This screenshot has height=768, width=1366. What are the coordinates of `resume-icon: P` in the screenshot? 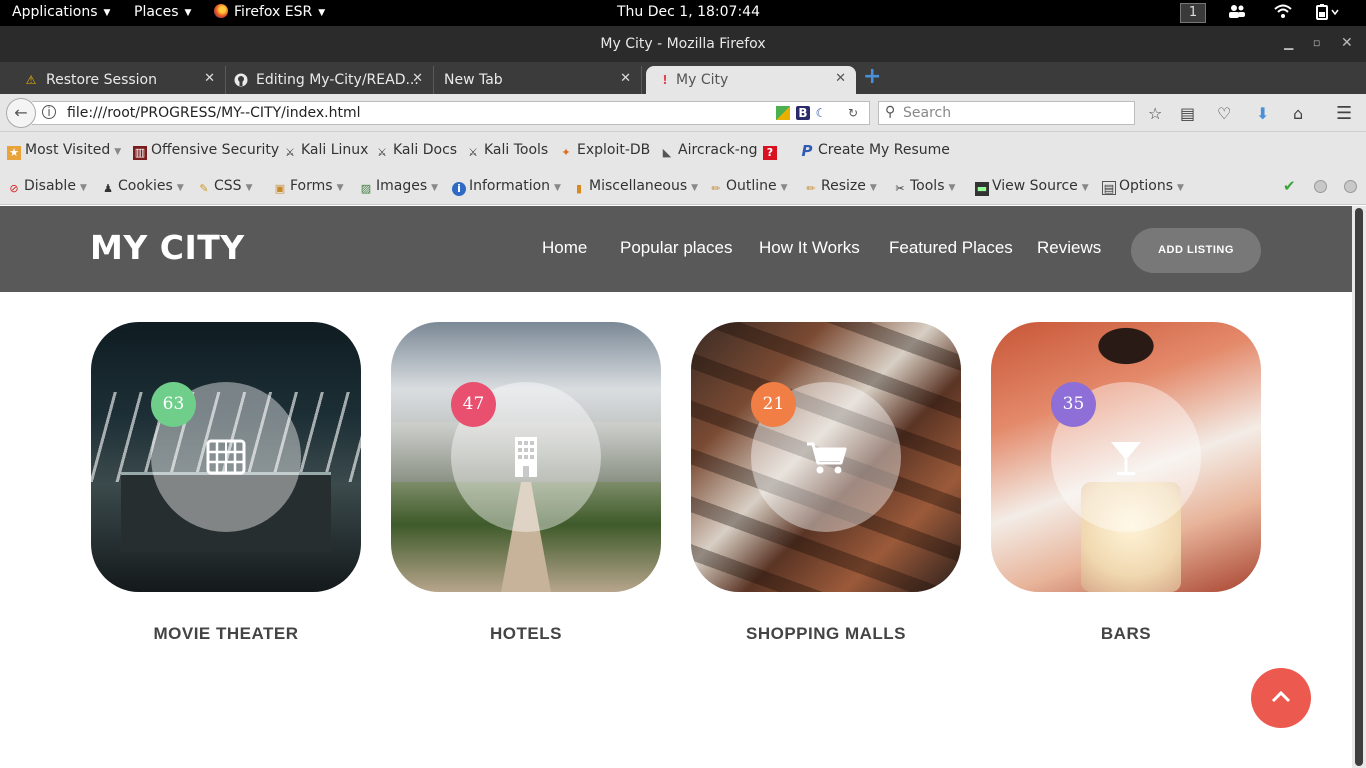 It's located at (807, 151).